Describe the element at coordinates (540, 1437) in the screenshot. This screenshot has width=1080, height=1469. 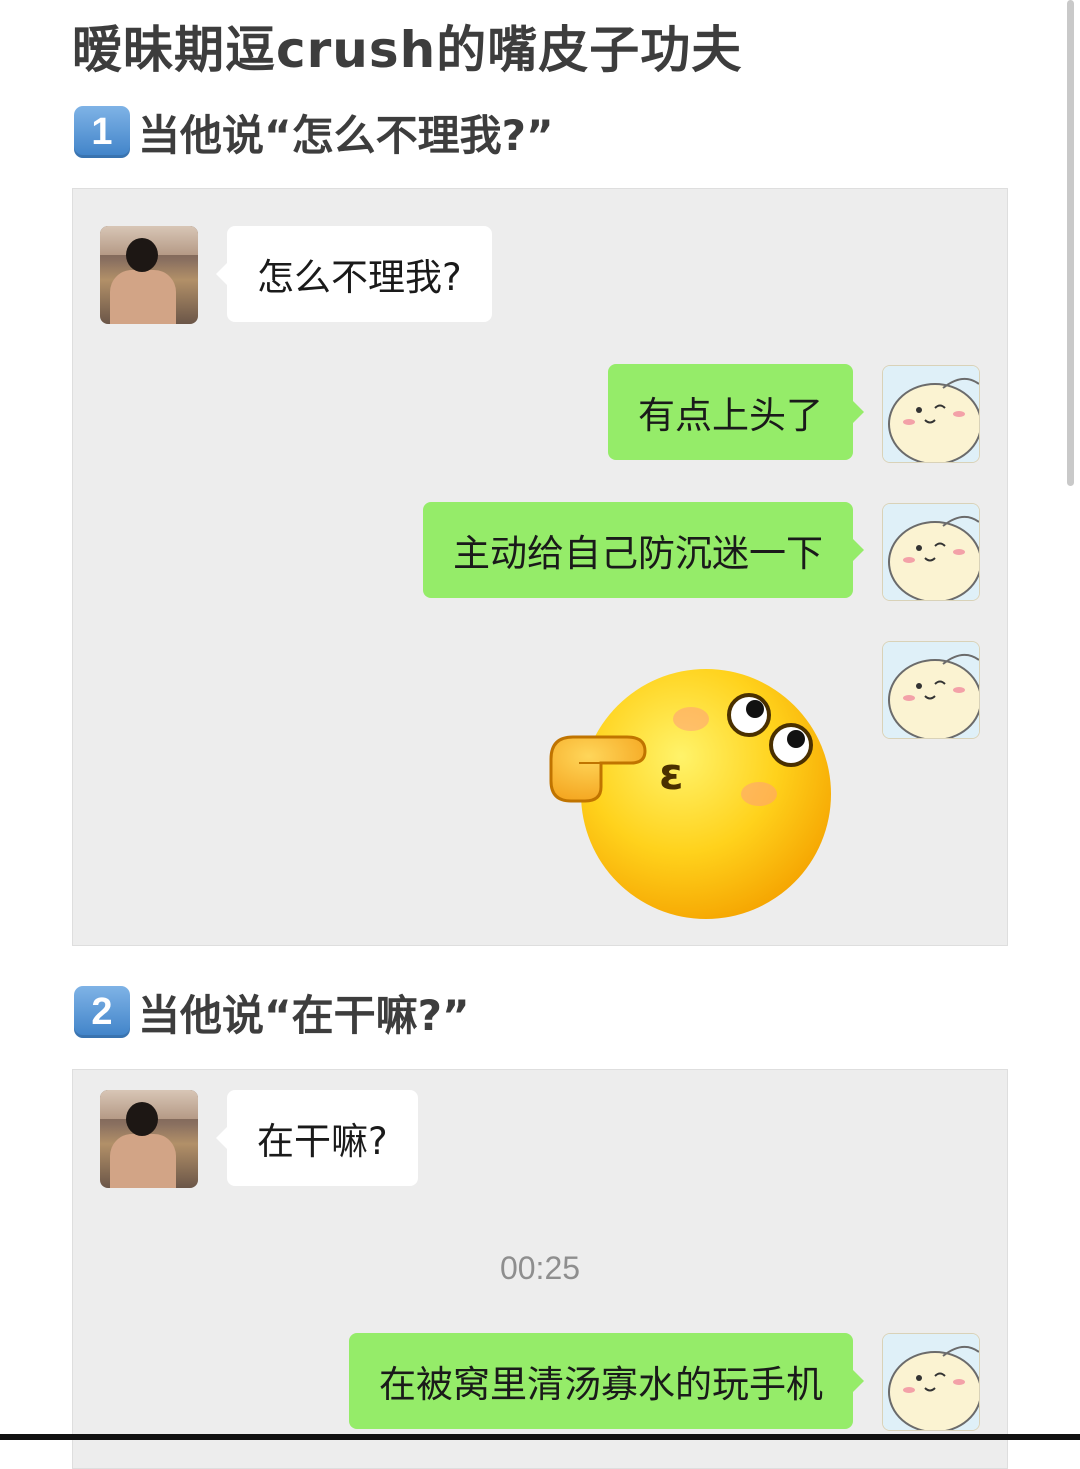
I see `bottom-divider` at that location.